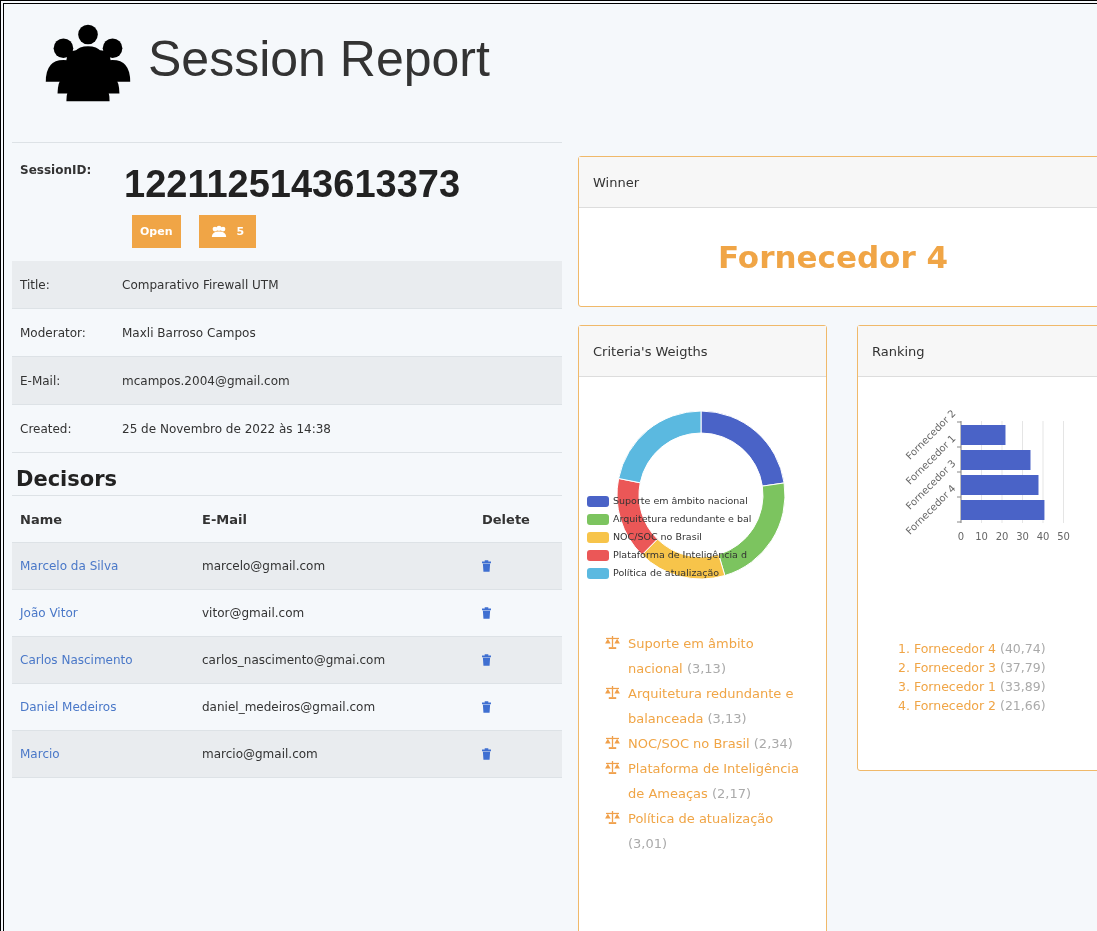  What do you see at coordinates (666, 573) in the screenshot?
I see `legend-label: Política de atualização` at bounding box center [666, 573].